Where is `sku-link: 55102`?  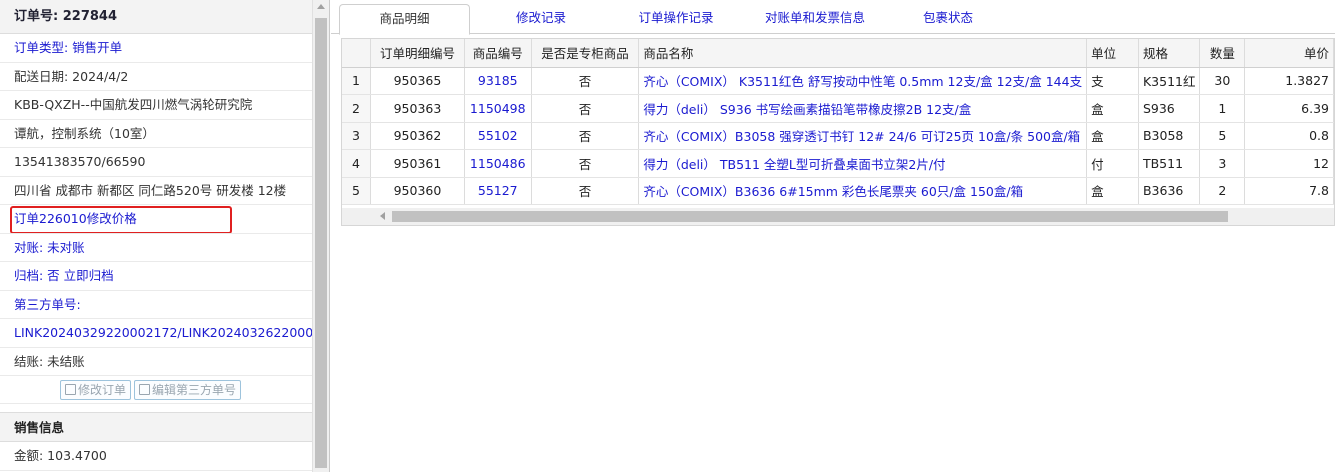 sku-link: 55102 is located at coordinates (498, 136).